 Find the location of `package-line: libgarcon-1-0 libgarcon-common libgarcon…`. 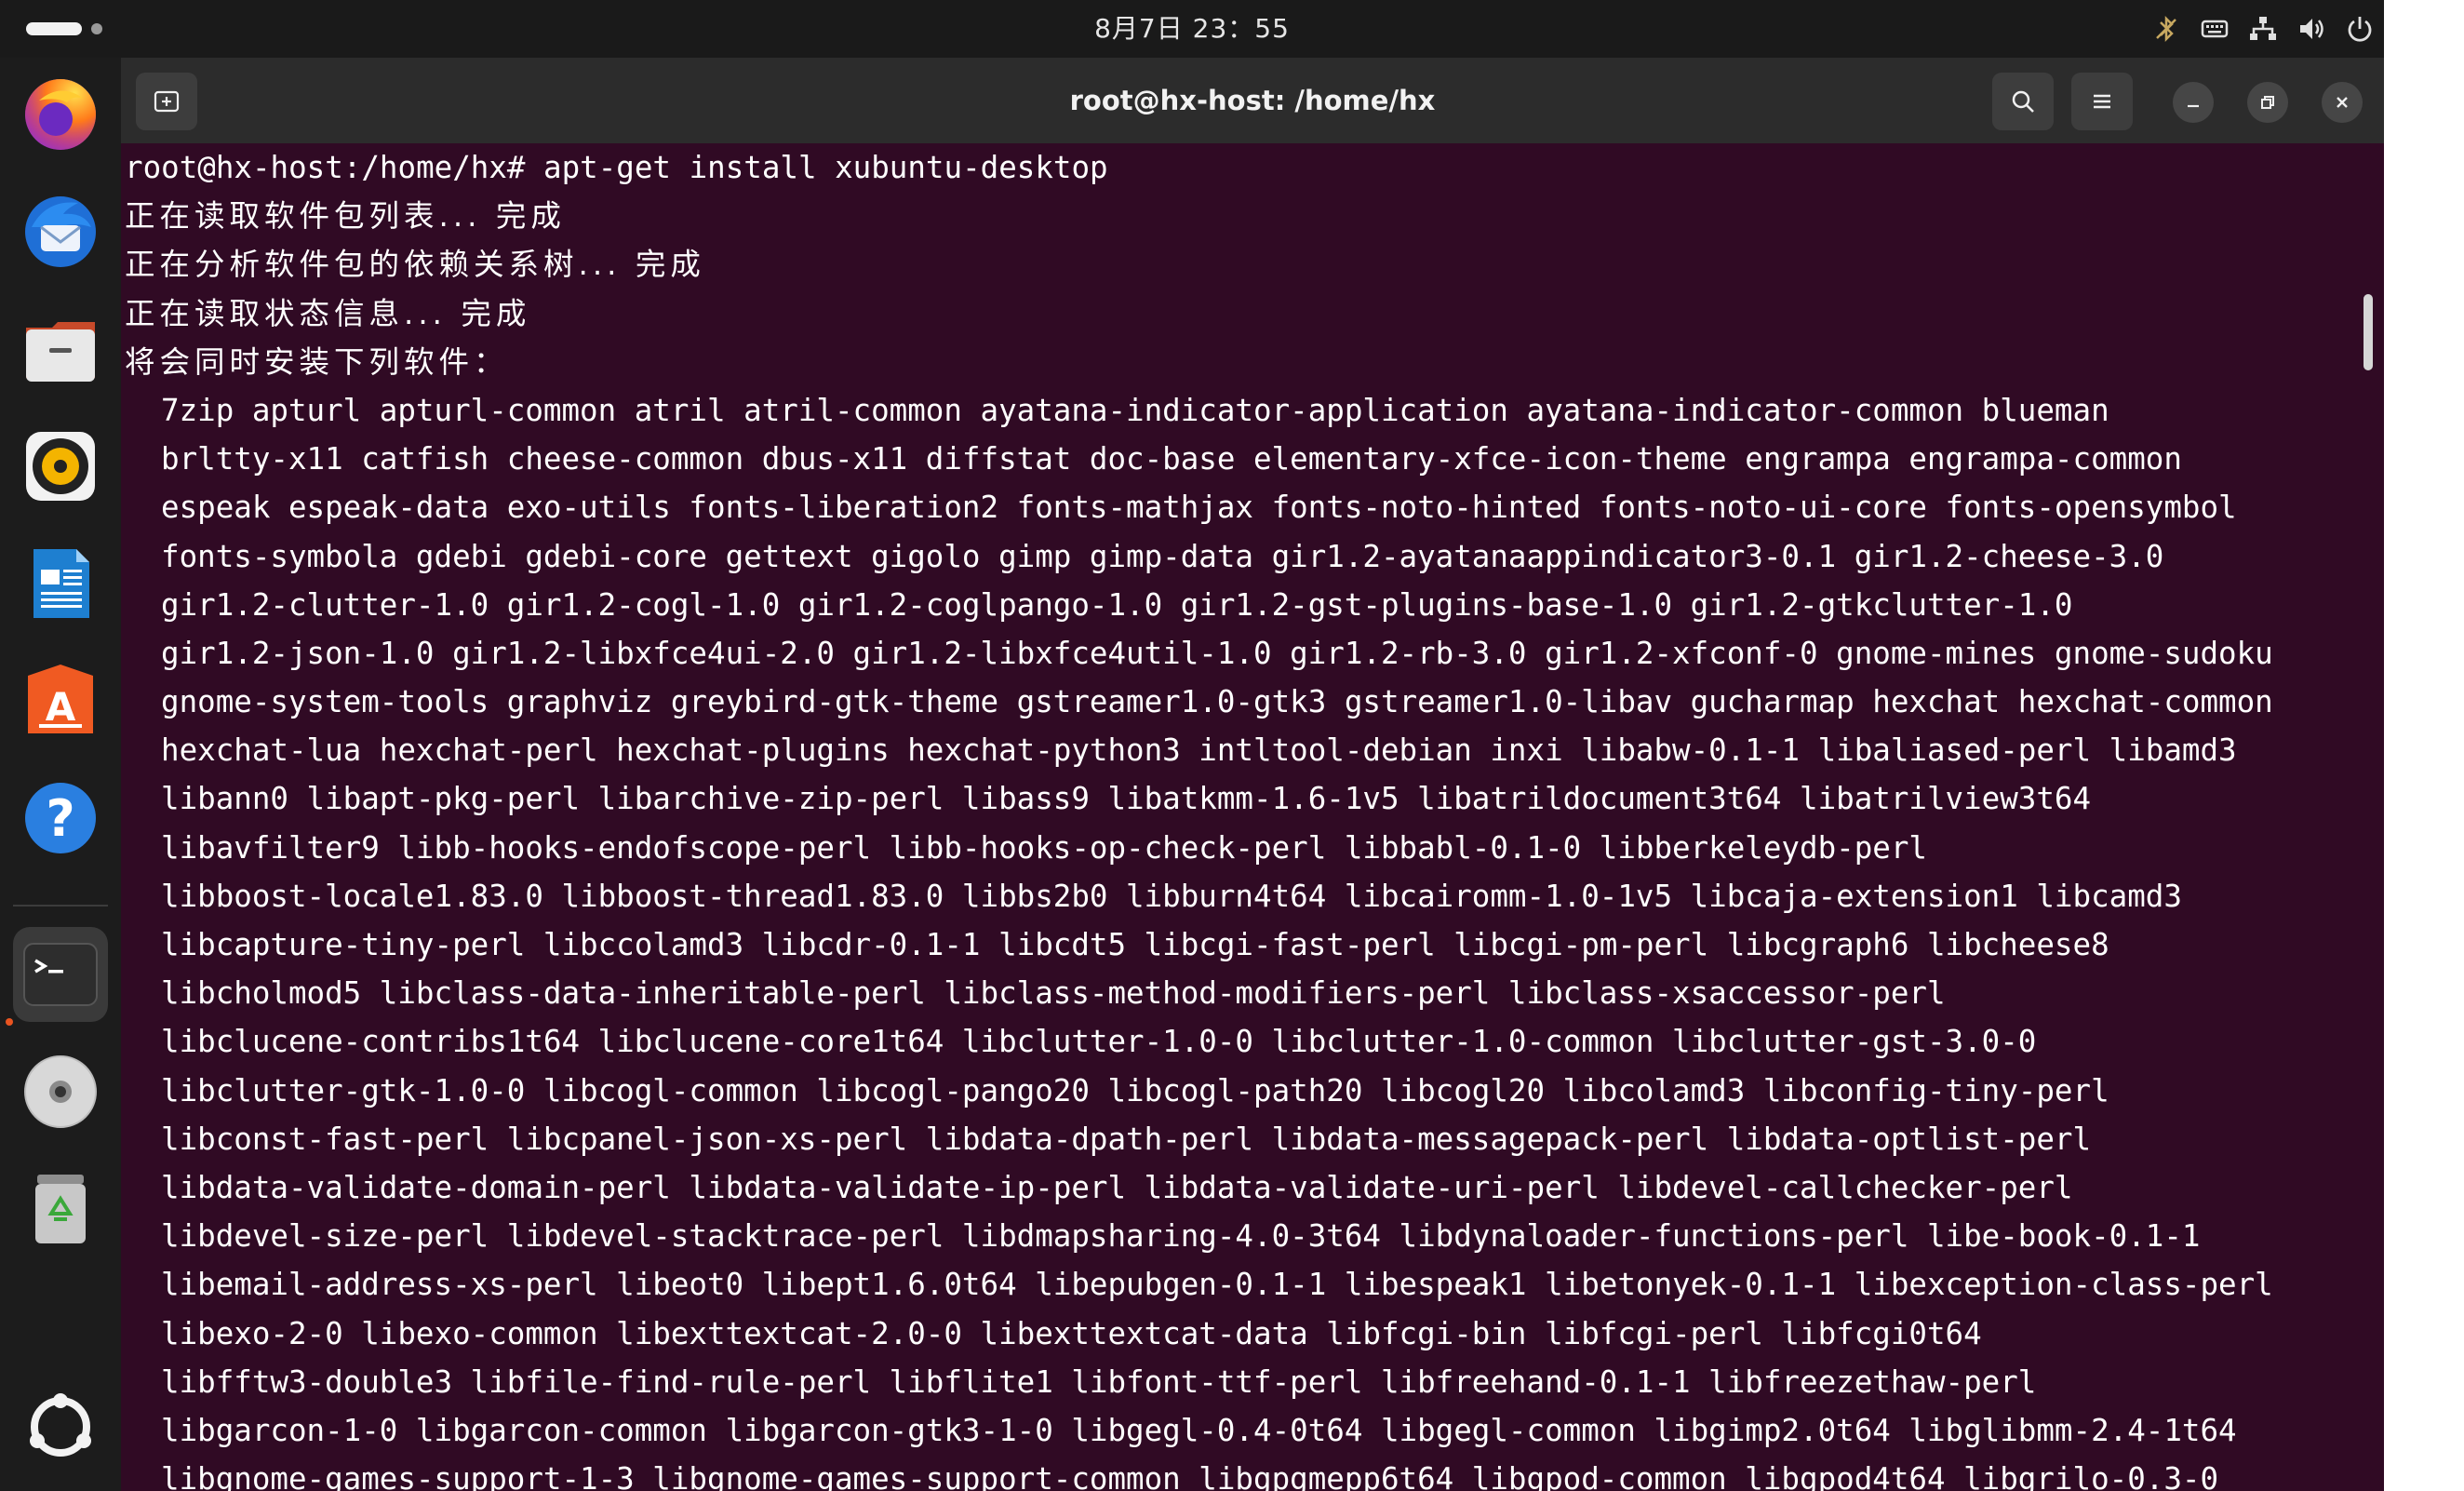

package-line: libgarcon-1-0 libgarcon-common libgarcon… is located at coordinates (1199, 1430).